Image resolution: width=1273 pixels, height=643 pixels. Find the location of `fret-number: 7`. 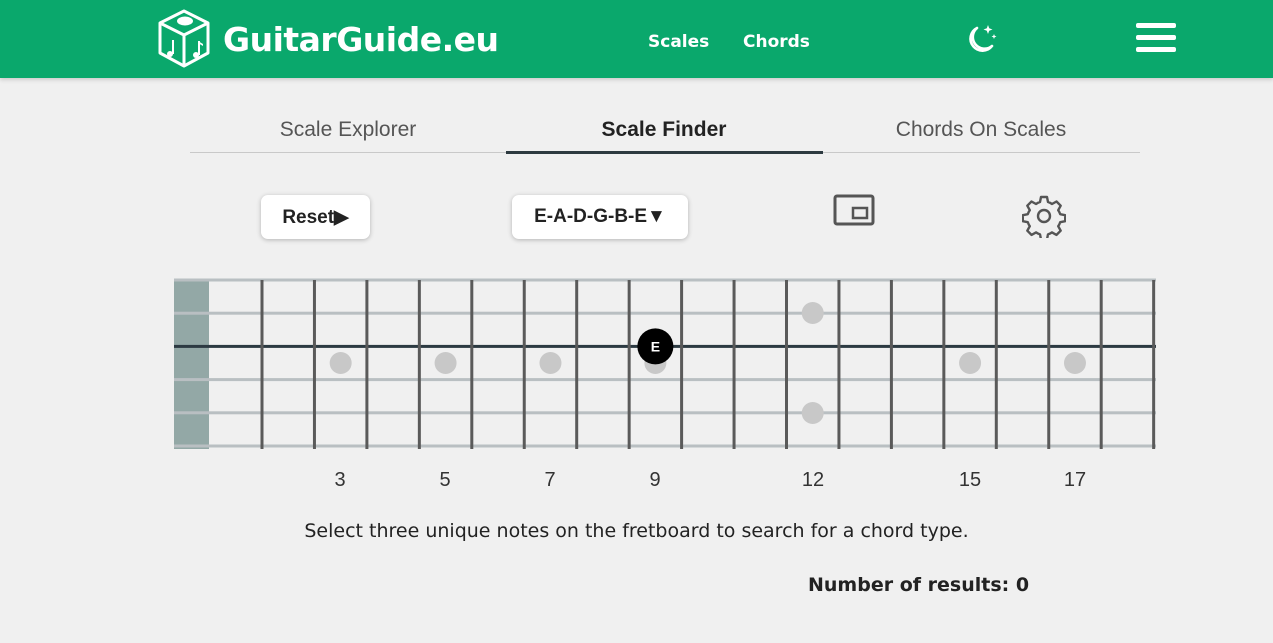

fret-number: 7 is located at coordinates (550, 480).